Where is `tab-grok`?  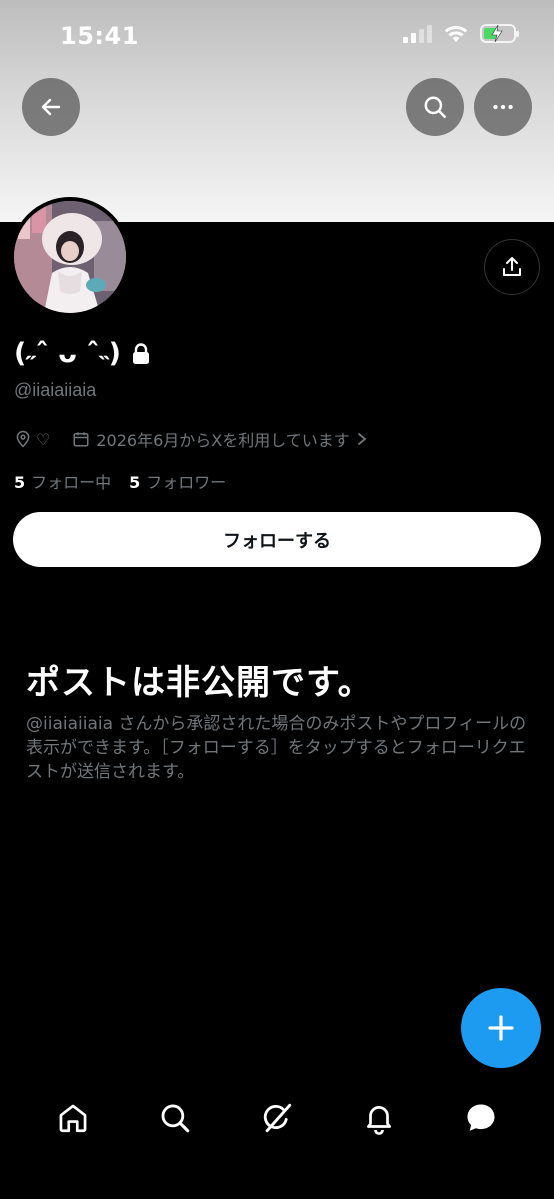 tab-grok is located at coordinates (277, 1118).